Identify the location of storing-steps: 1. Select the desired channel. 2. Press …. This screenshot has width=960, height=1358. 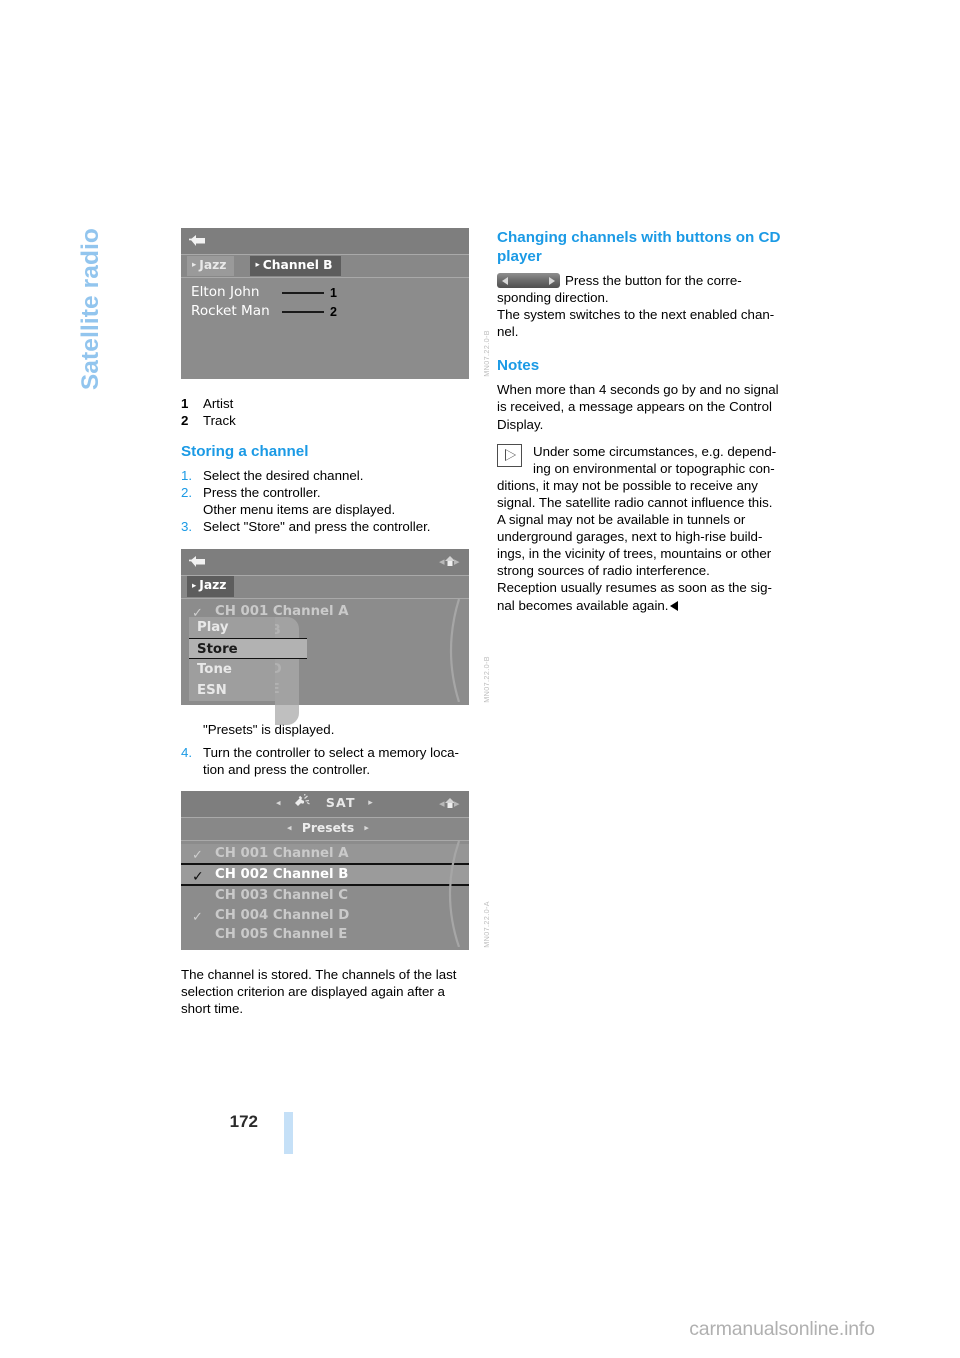
(325, 501).